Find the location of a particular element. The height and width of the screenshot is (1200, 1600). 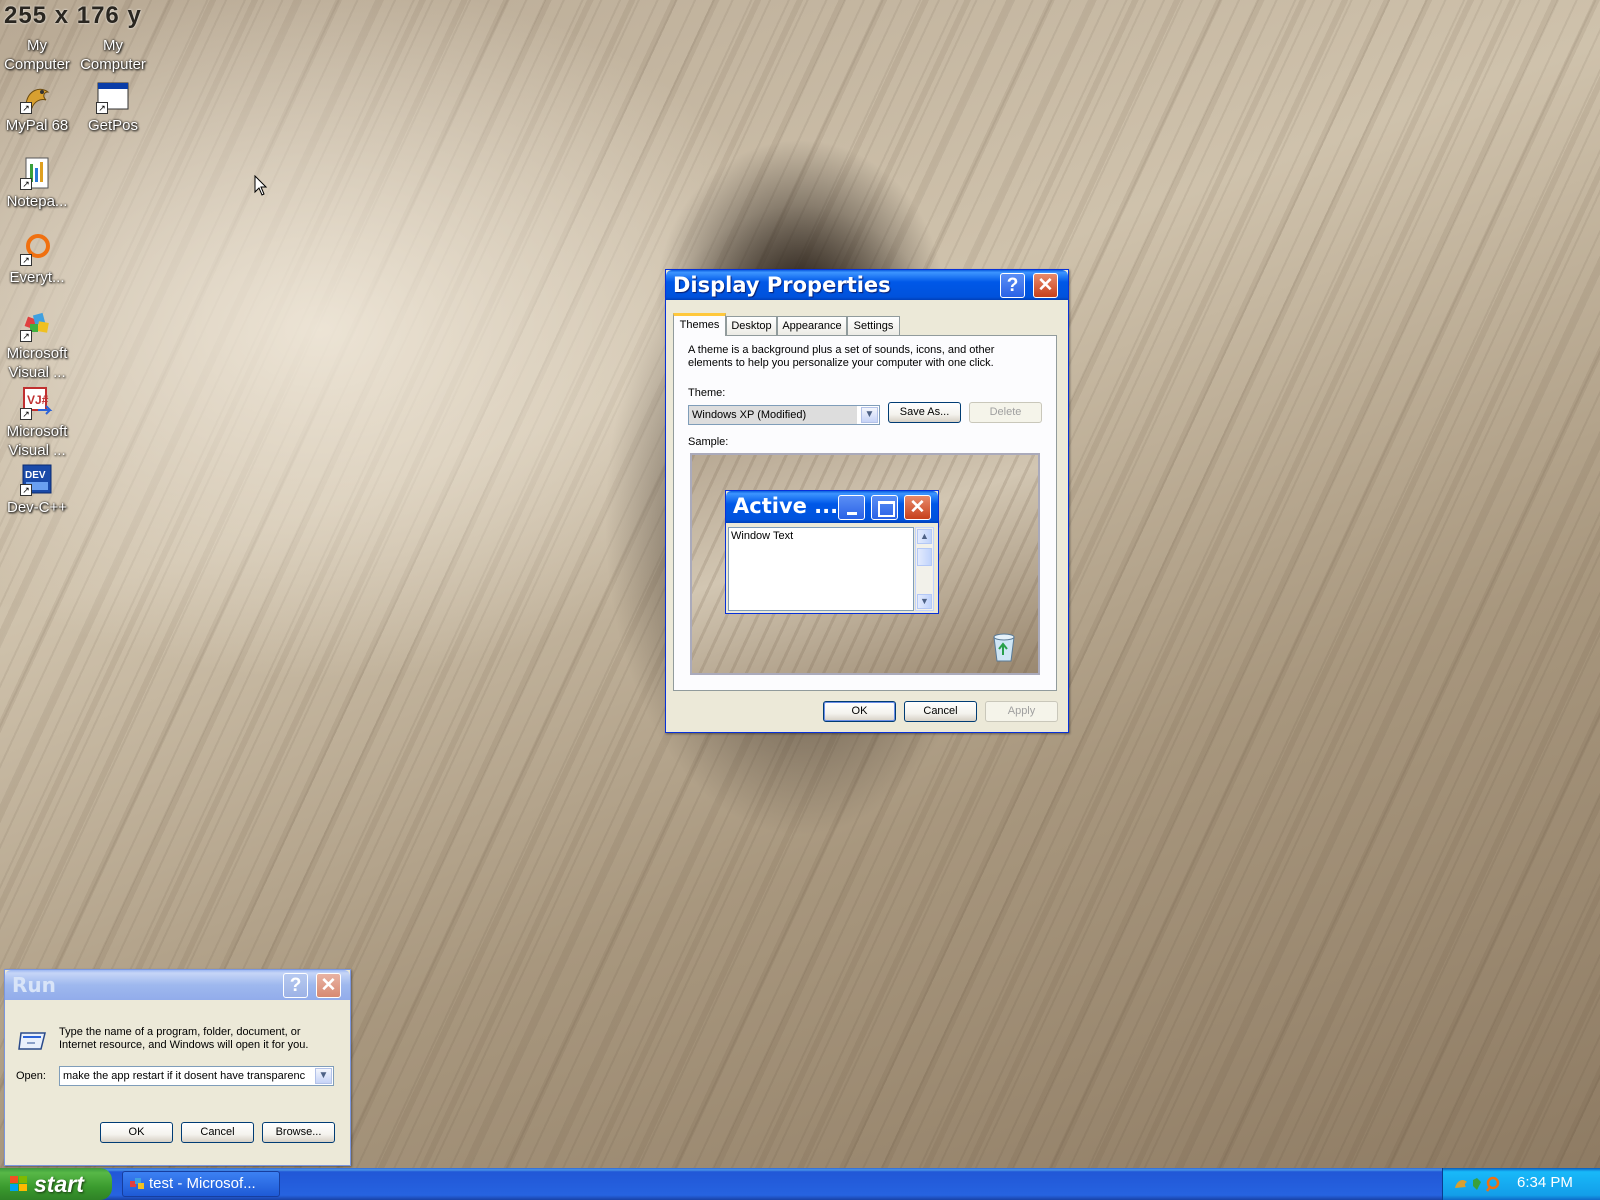

display-properties-titlebar: Display Properties ? ✕ is located at coordinates (867, 285).